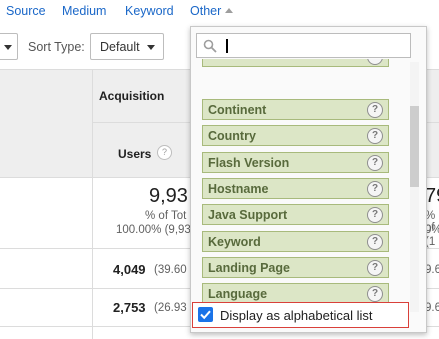 This screenshot has width=439, height=339. Describe the element at coordinates (237, 110) in the screenshot. I see `list-item-label: Continent` at that location.